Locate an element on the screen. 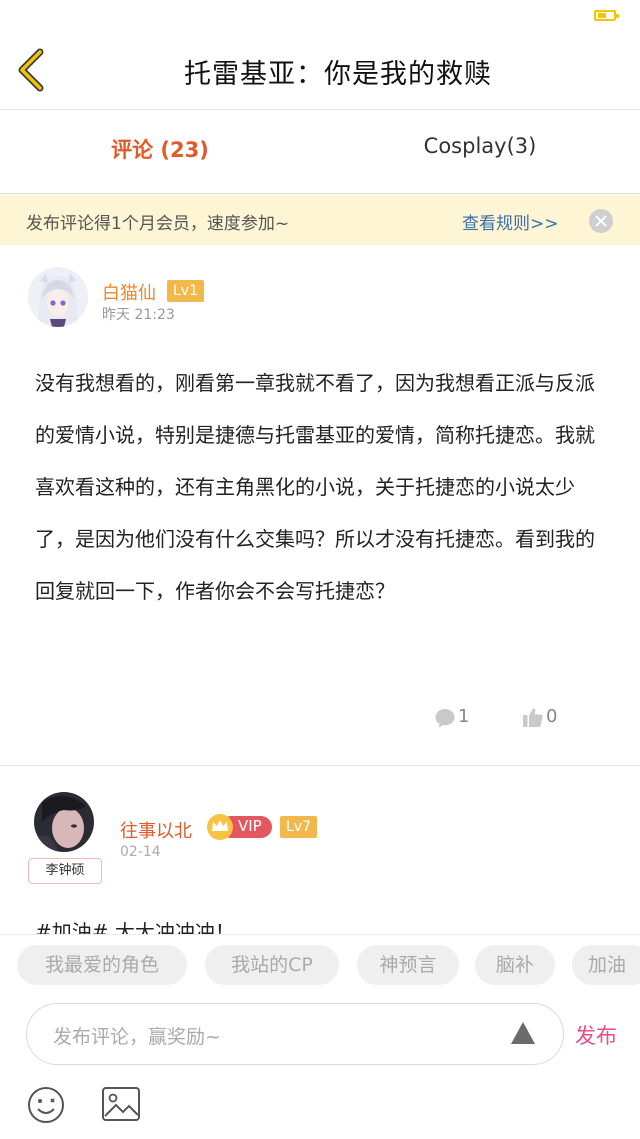  page-title: 托雷基亚：你是我的救赎 is located at coordinates (338, 74).